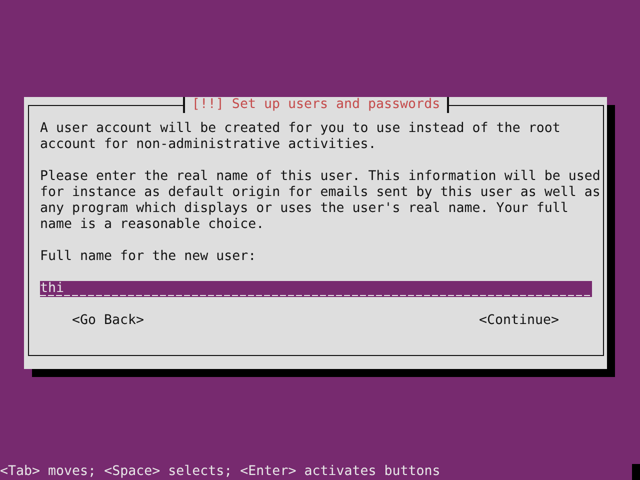 This screenshot has height=480, width=640. I want to click on dialog-title: [!!] Set up users and passwords, so click(316, 105).